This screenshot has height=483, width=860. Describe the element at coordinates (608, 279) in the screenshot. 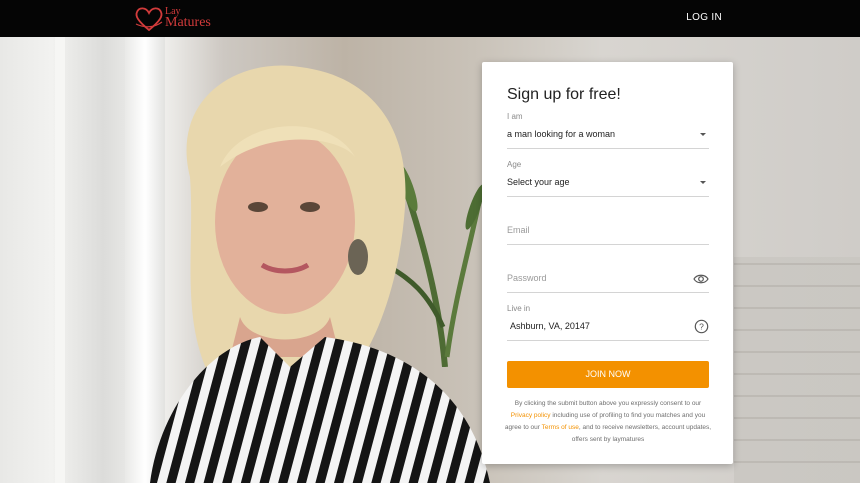

I see `password-input: Password` at that location.